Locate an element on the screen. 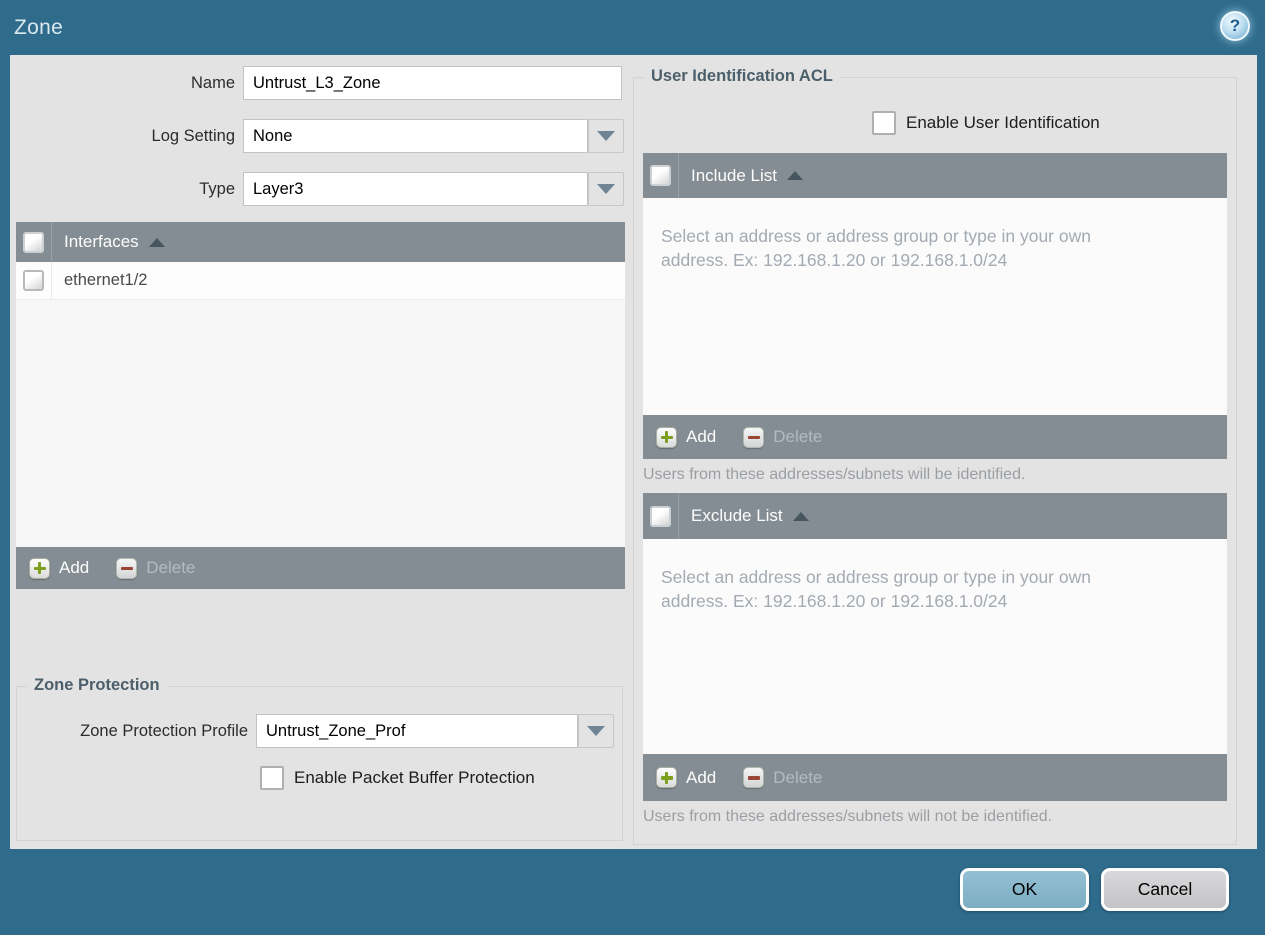 The image size is (1265, 935). exclude-list-column-header: Exclude List is located at coordinates (731, 516).